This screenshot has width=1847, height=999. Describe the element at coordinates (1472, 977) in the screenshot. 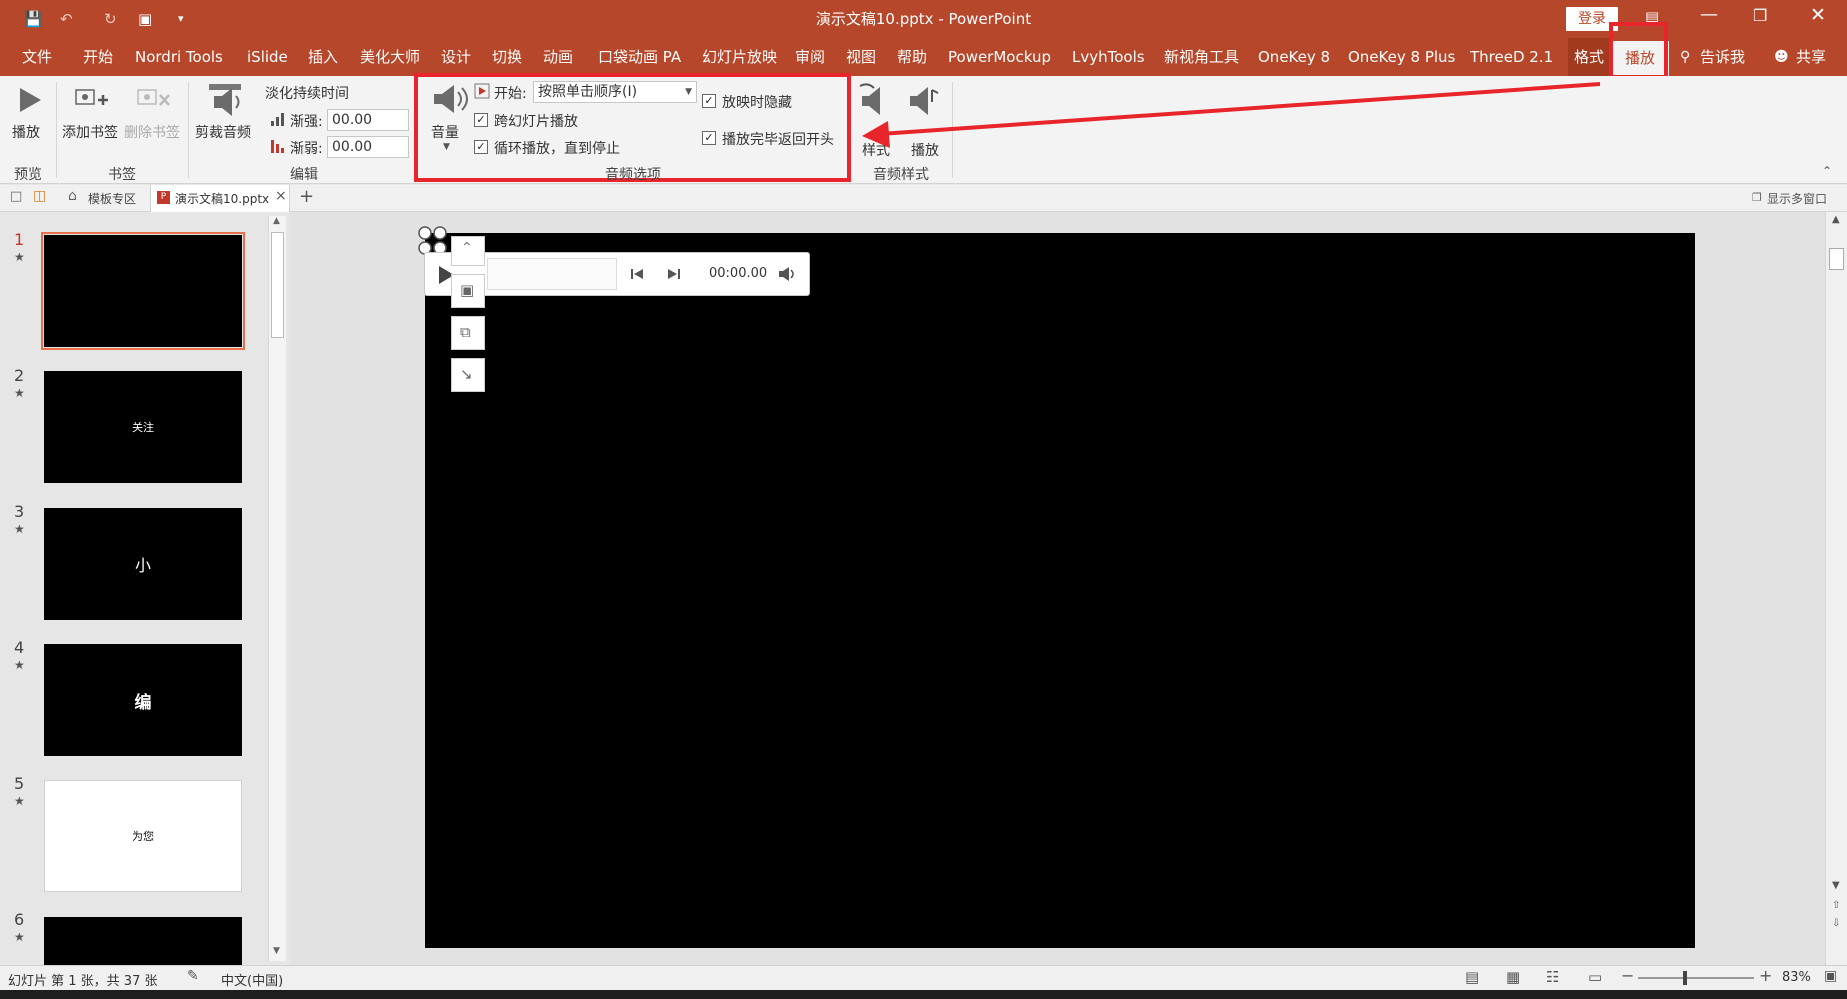

I see `normal-view-icon: ▤` at that location.